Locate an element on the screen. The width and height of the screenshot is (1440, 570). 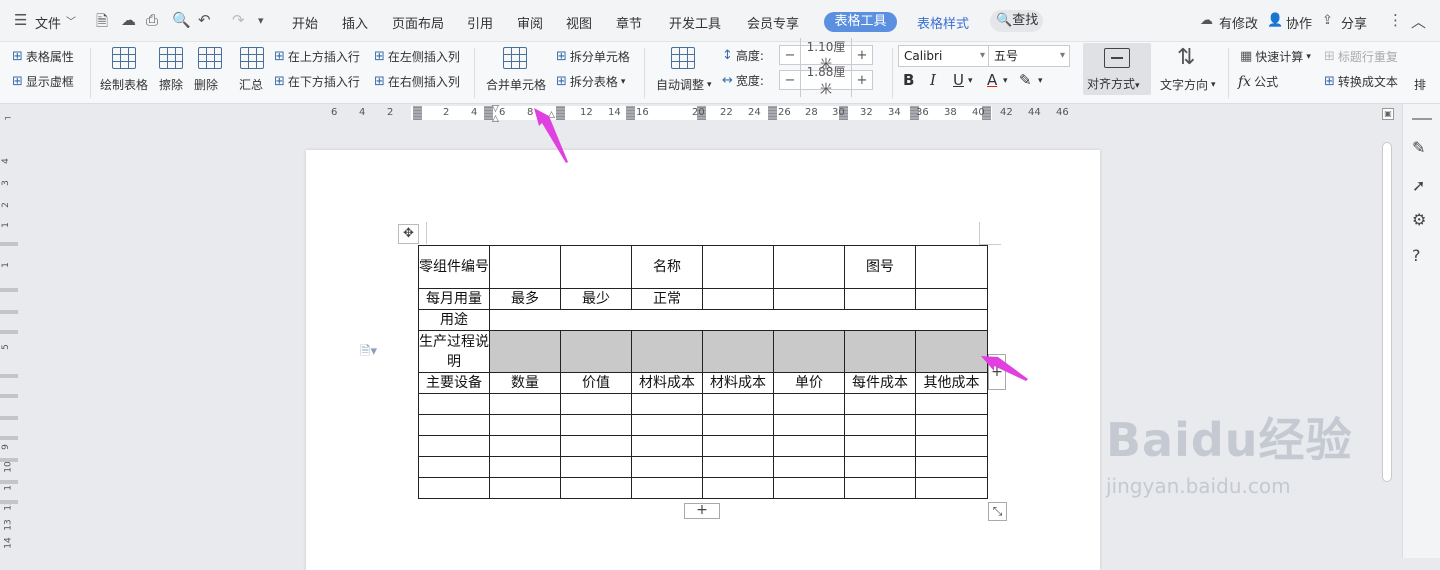
increment-height-button: + is located at coordinates (862, 55).